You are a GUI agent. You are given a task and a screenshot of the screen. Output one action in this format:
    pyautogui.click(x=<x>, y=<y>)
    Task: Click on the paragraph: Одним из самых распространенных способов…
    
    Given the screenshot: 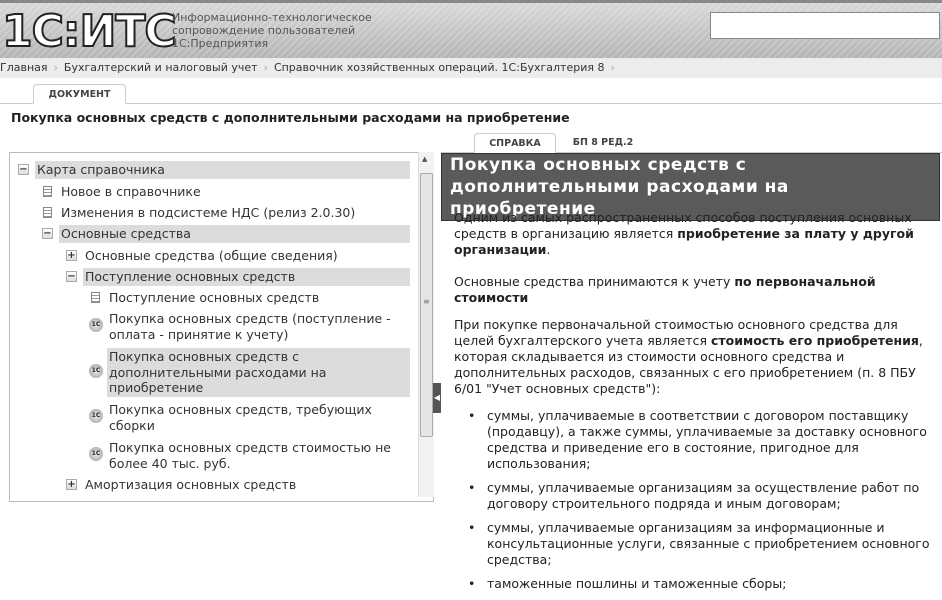 What is the action you would take?
    pyautogui.click(x=684, y=233)
    